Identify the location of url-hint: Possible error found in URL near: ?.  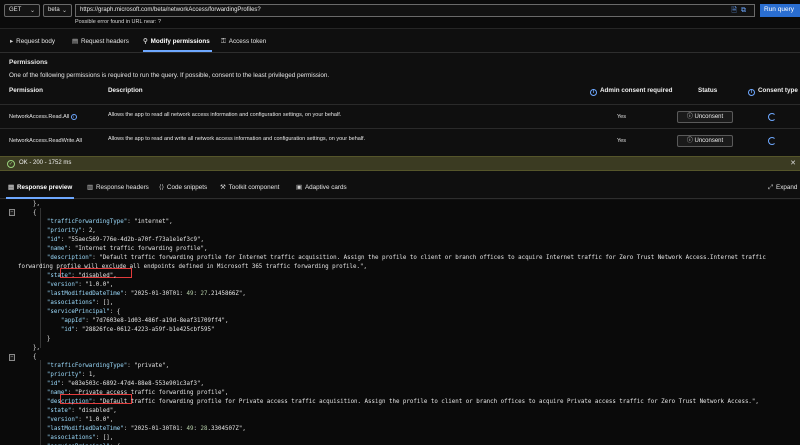
(118, 22).